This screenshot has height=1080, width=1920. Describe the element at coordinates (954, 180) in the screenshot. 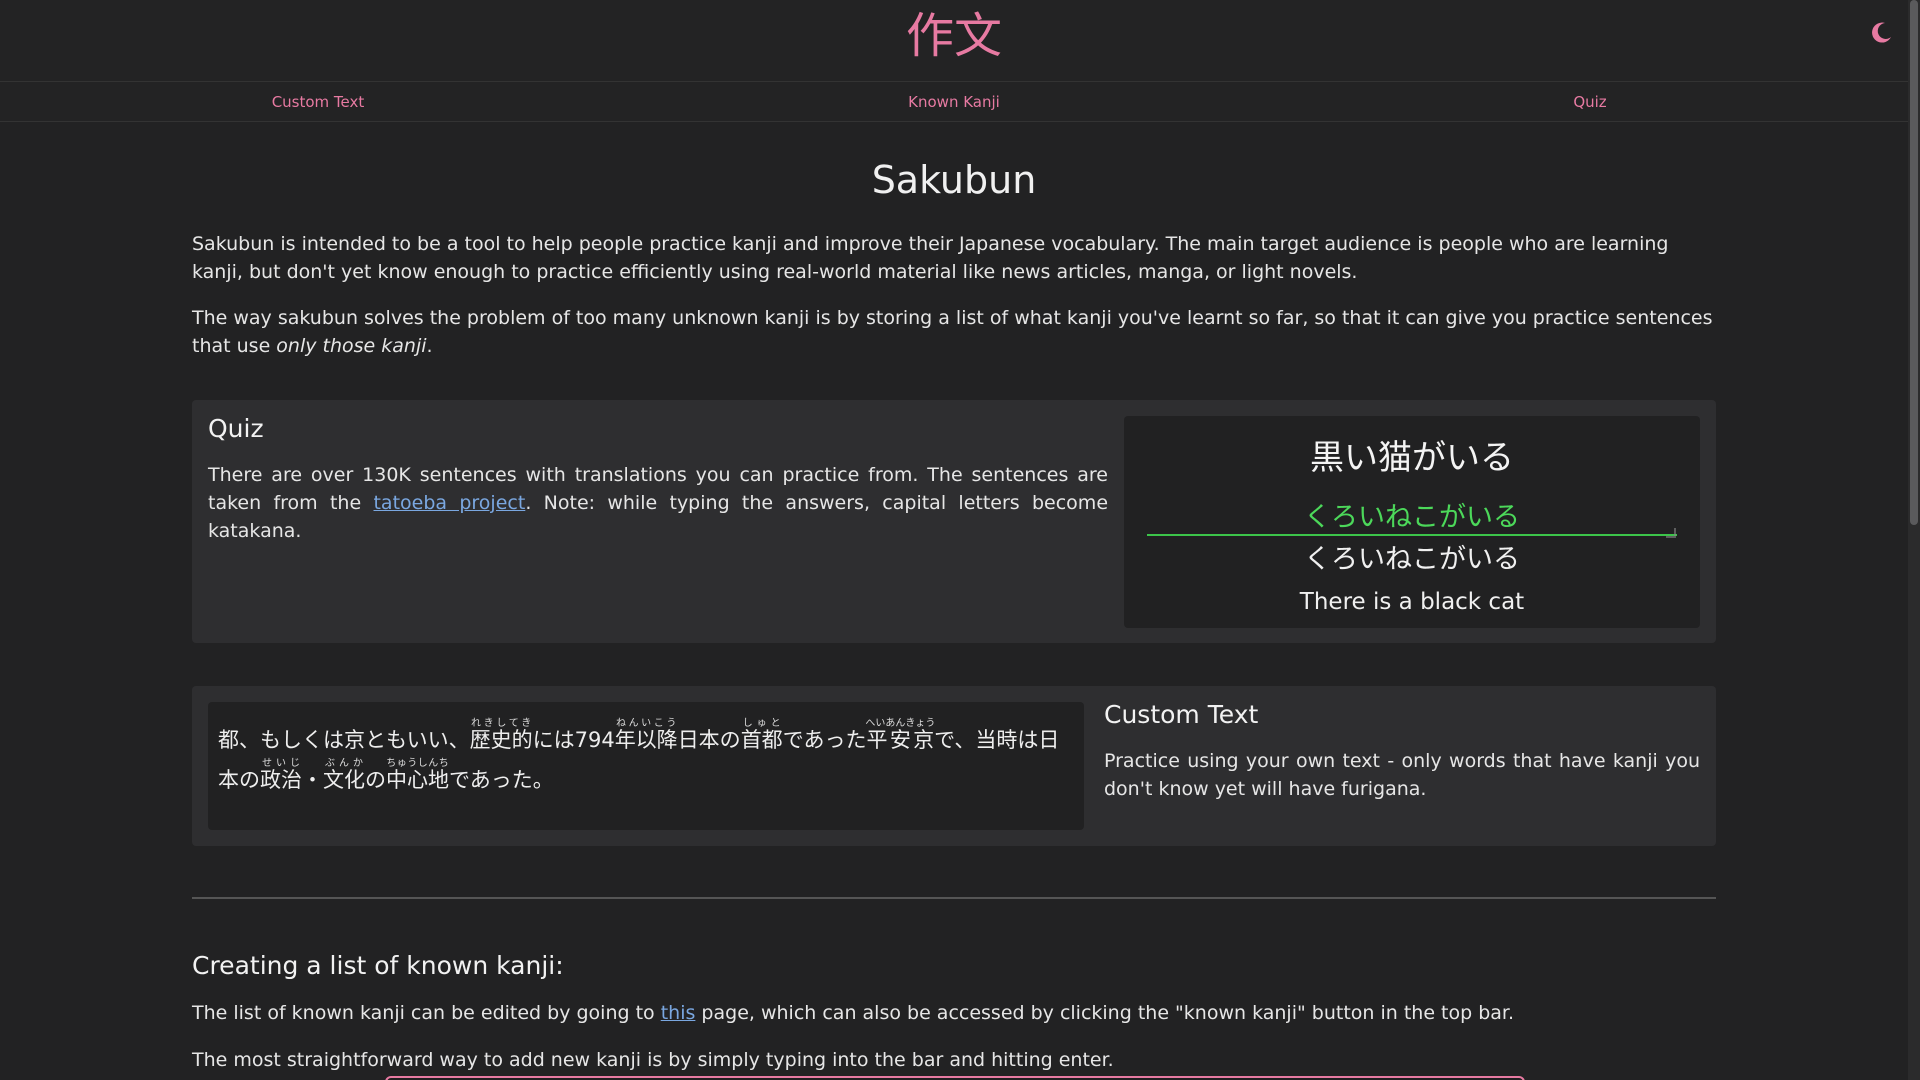

I see `page-title: Sakubun` at that location.